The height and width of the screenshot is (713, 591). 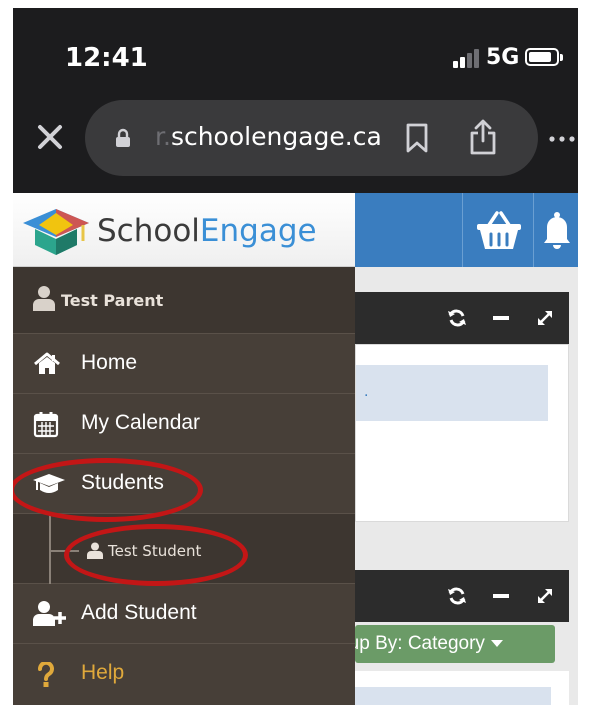 I want to click on network-label: 5G, so click(x=503, y=57).